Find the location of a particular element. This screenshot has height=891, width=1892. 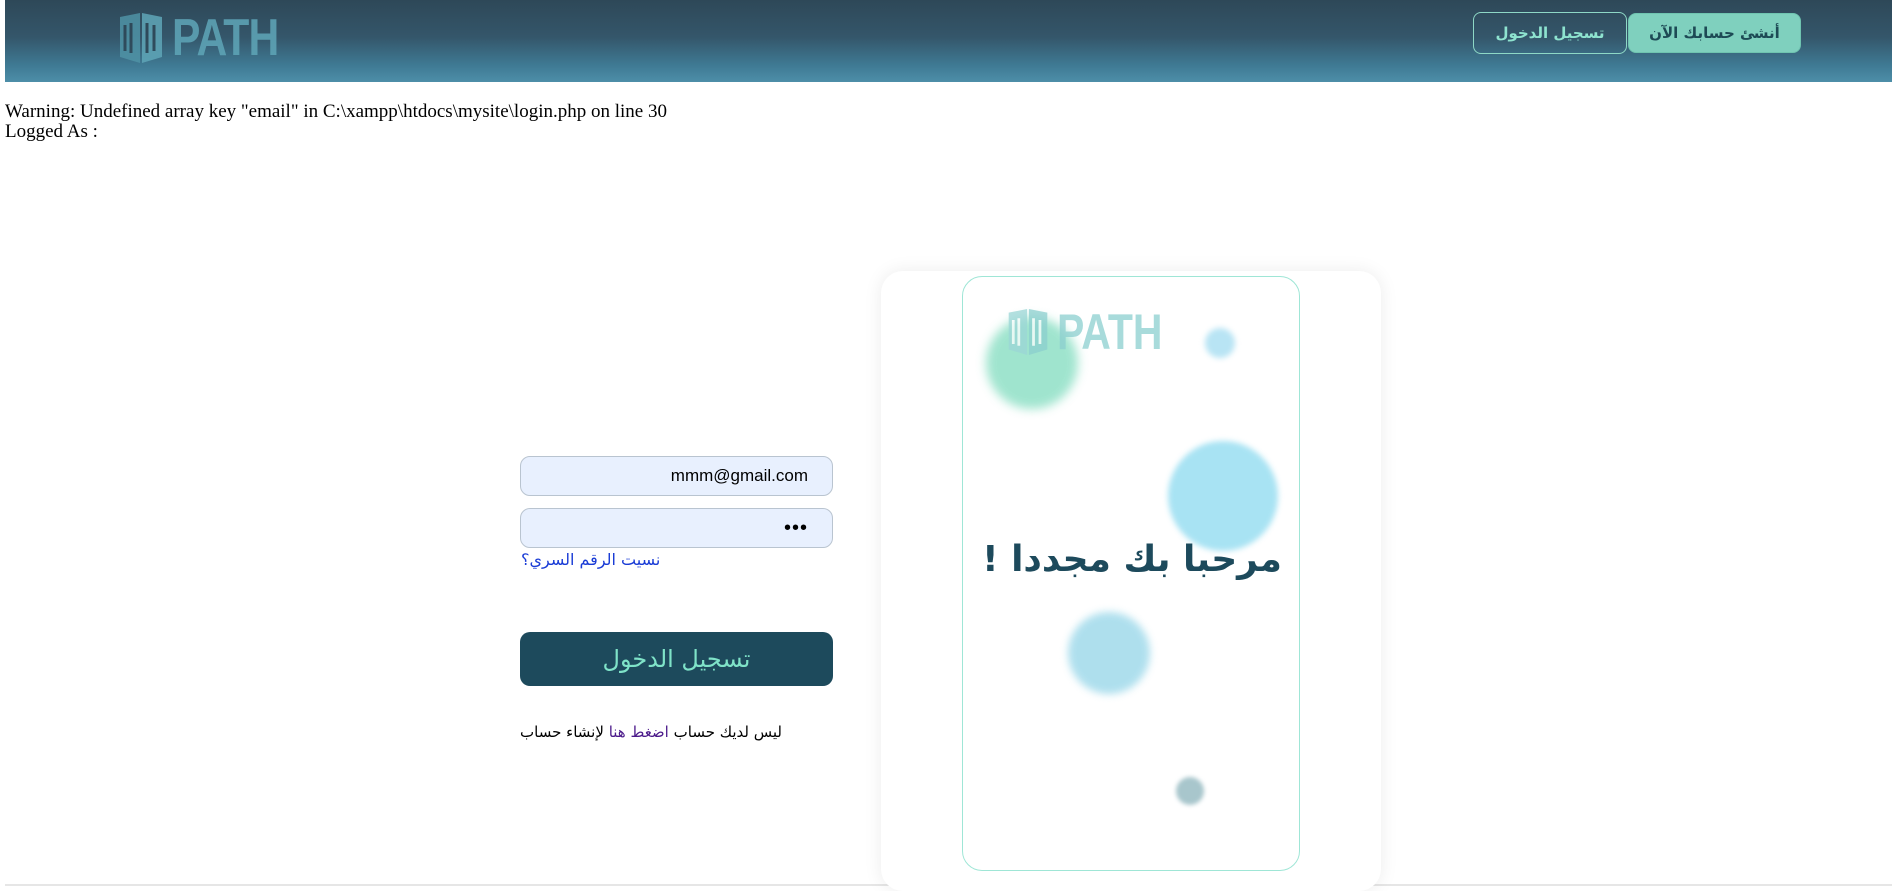

forgot-password-link: نسيت الرقم السري؟ is located at coordinates (590, 559).